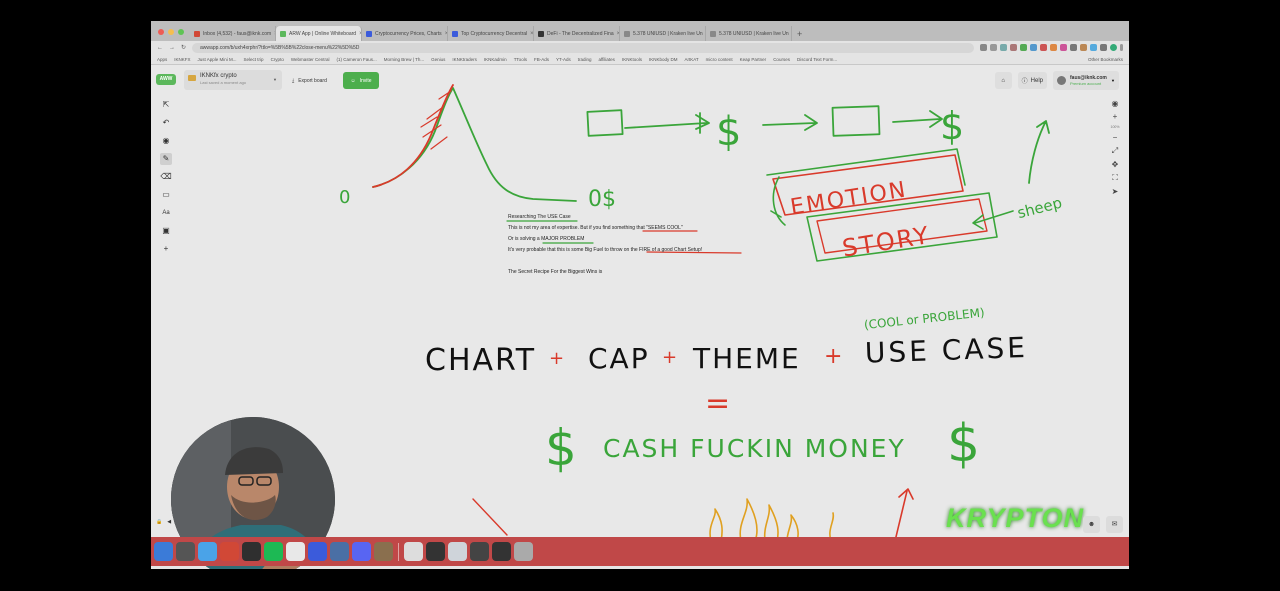 The height and width of the screenshot is (591, 1280). I want to click on forward-icon: →, so click(172, 48).